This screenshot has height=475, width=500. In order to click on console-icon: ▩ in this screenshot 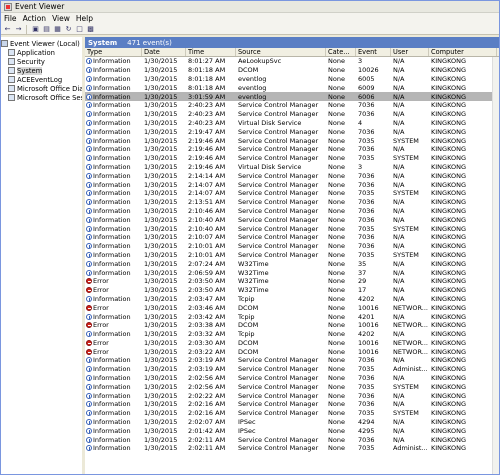, I will do `click(90, 29)`.